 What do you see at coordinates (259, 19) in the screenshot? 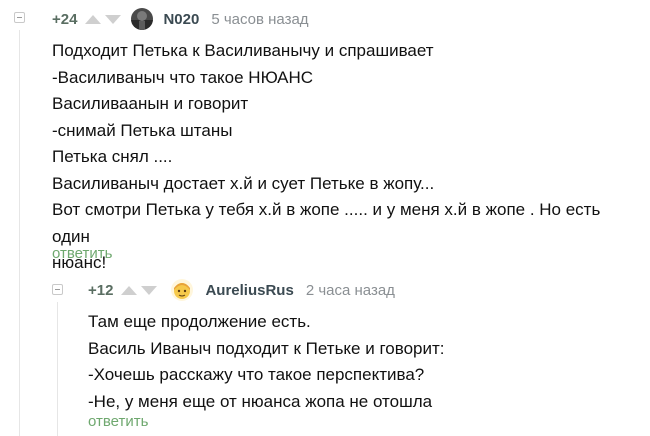
I see `timestamp: 5 часов назад` at bounding box center [259, 19].